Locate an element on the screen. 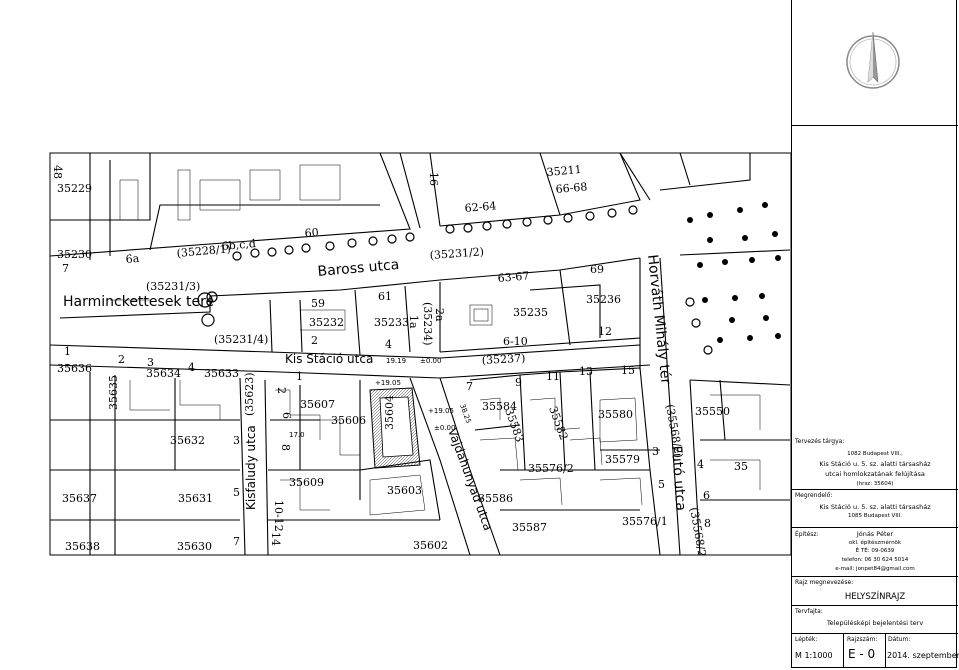  lot-number-label: 35576/2 is located at coordinates (551, 468).